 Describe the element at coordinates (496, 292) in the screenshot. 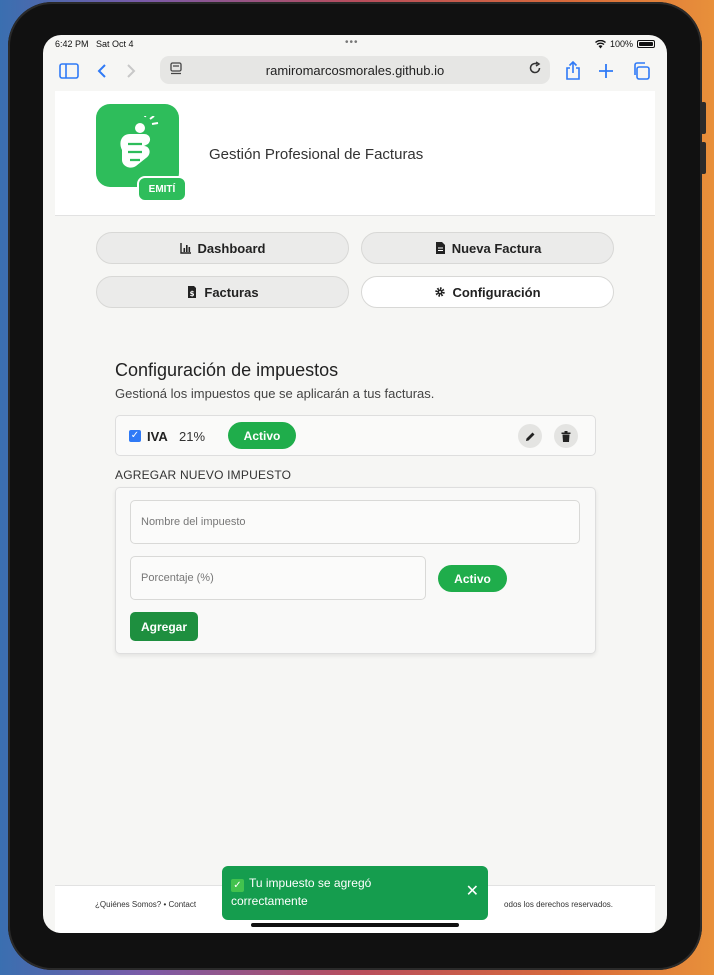

I see `tab-configuracion-label: Configuración` at that location.